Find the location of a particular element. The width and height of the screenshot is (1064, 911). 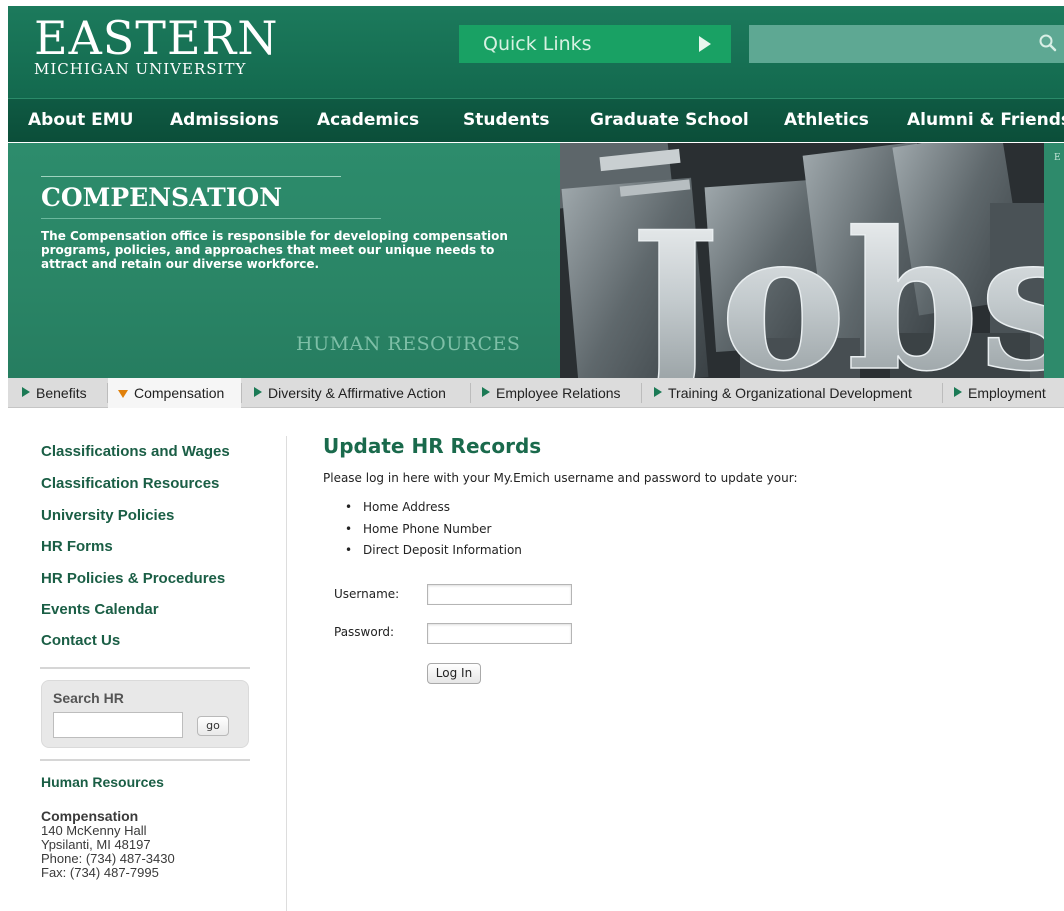

banner-department-label: HUMAN RESOURCES is located at coordinates (408, 344).